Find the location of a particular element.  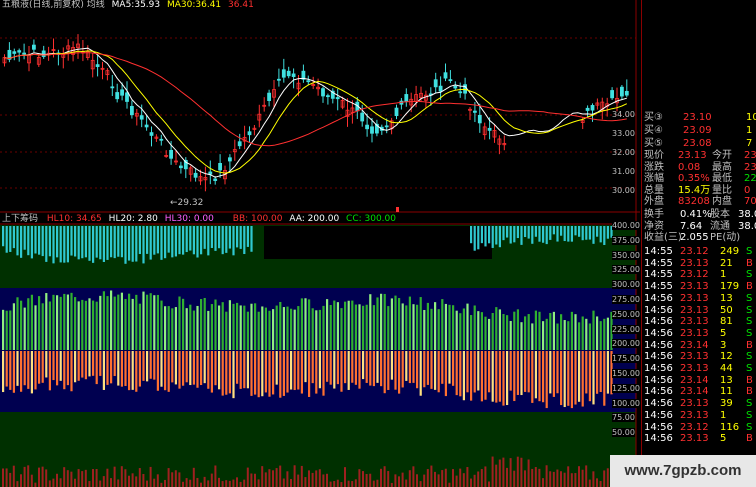

trade-row: 14:56 23.14 3 B is located at coordinates (699, 345).